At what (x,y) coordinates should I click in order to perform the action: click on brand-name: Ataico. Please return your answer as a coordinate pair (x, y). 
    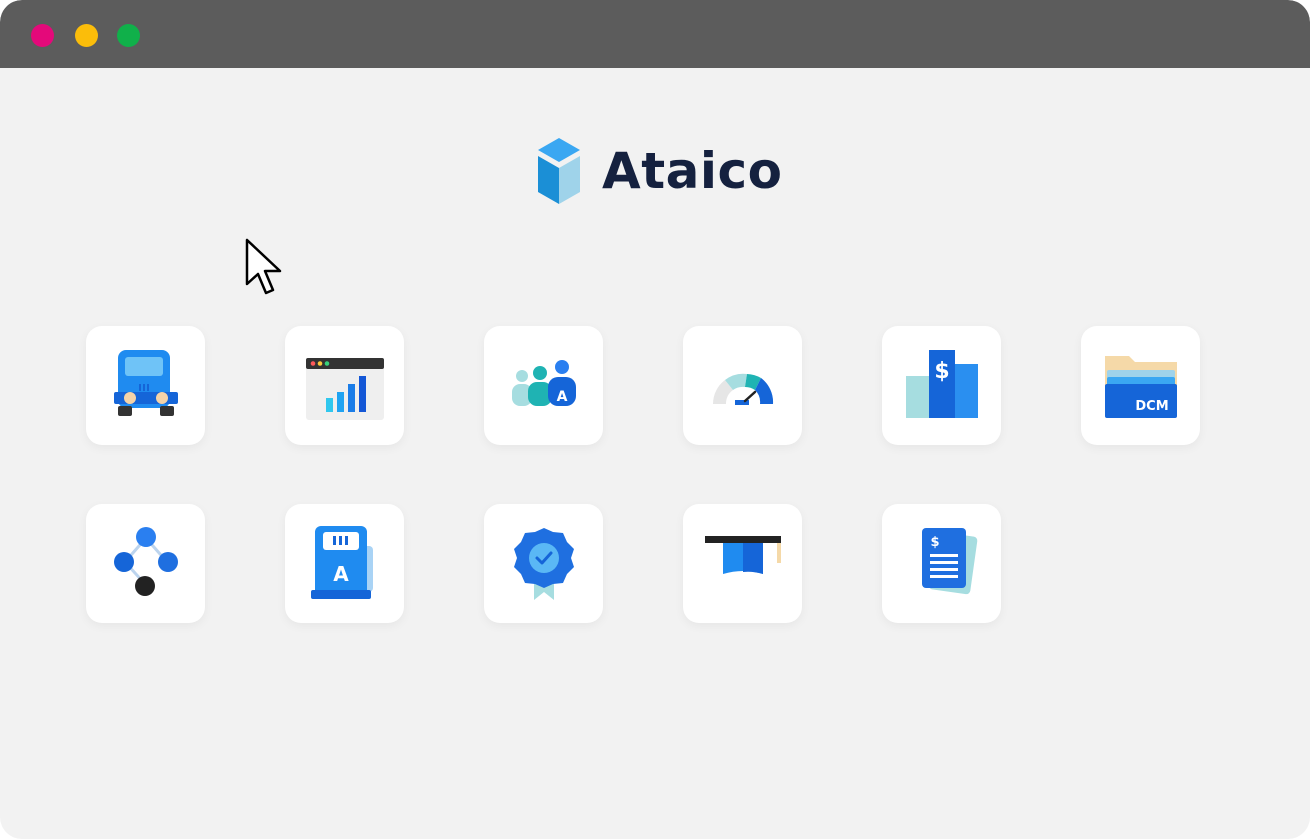
    Looking at the image, I should click on (692, 171).